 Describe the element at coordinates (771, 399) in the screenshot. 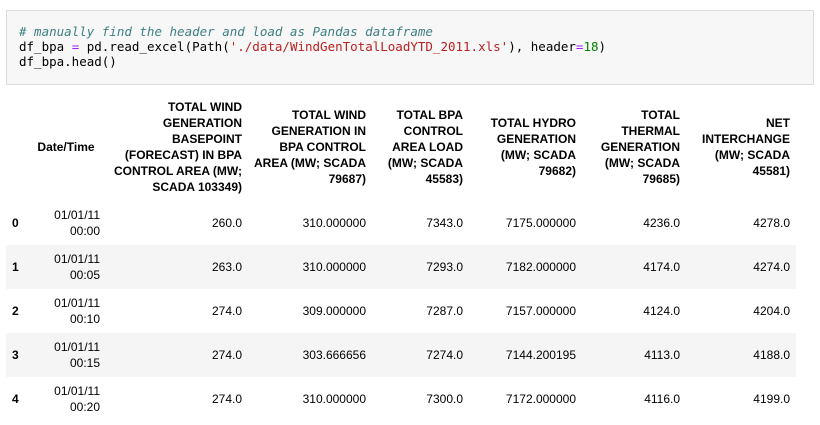

I see `table-cell: 4199.0` at that location.